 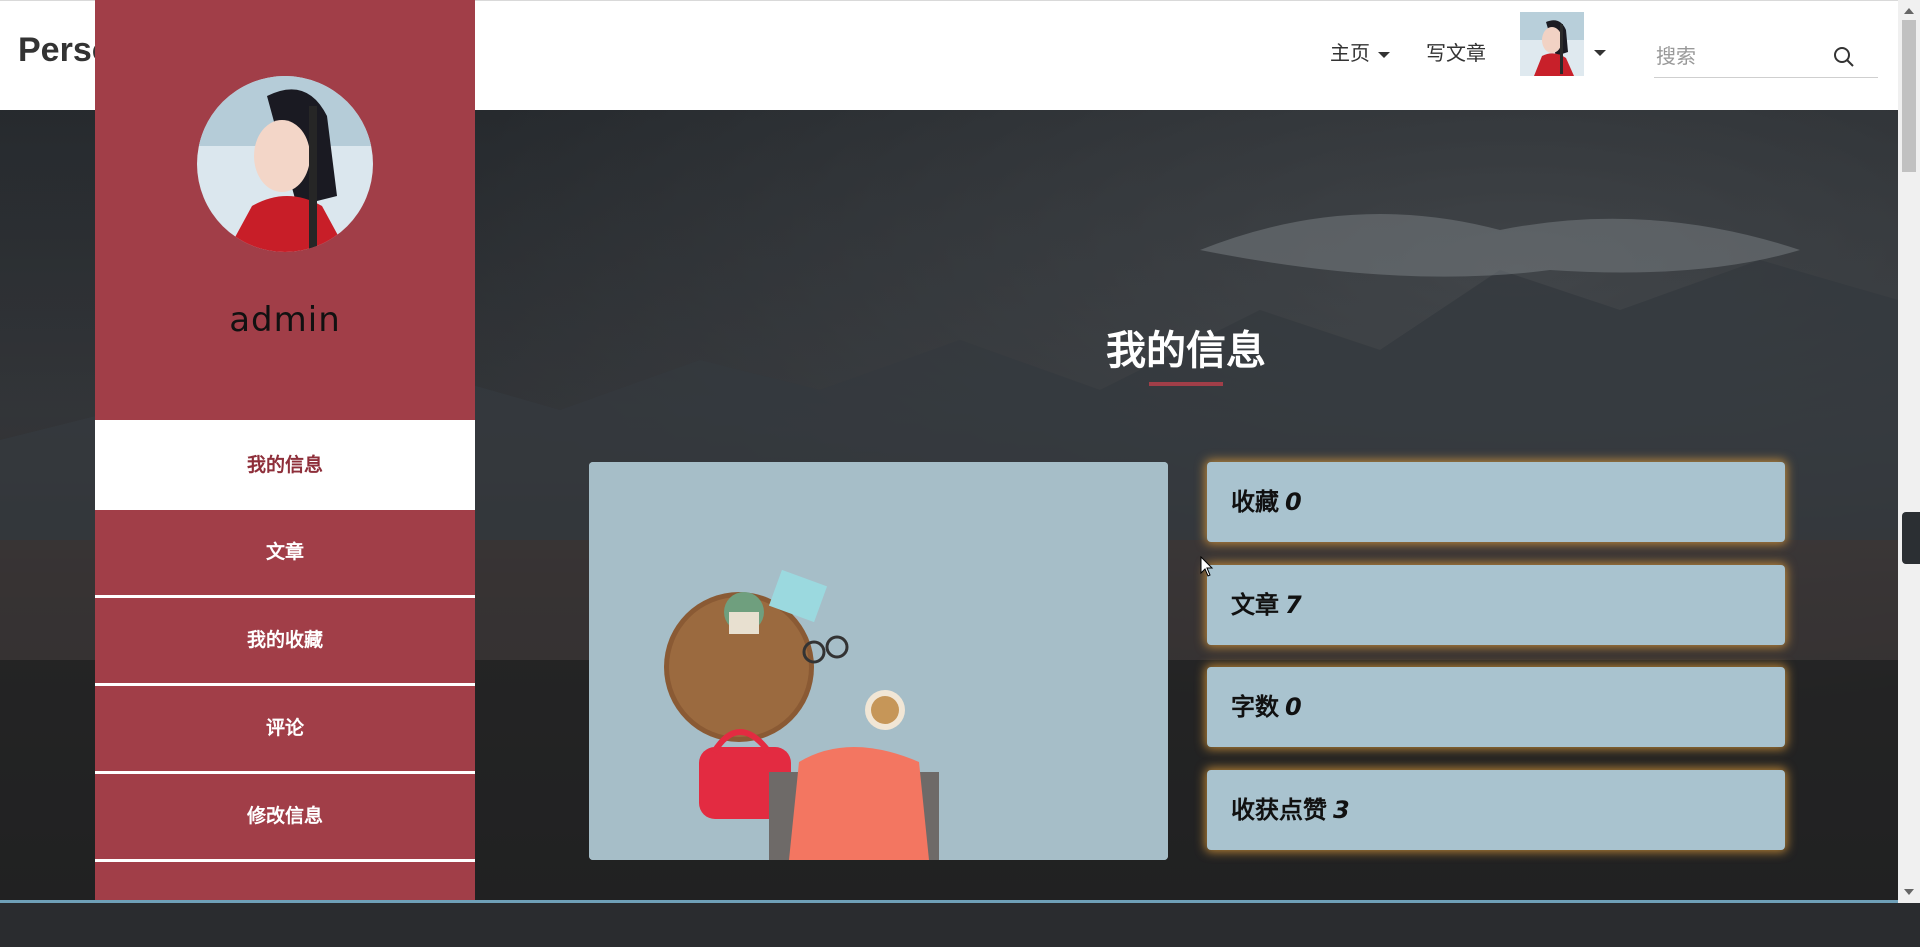 I want to click on scroll-down-icon, so click(x=1909, y=892).